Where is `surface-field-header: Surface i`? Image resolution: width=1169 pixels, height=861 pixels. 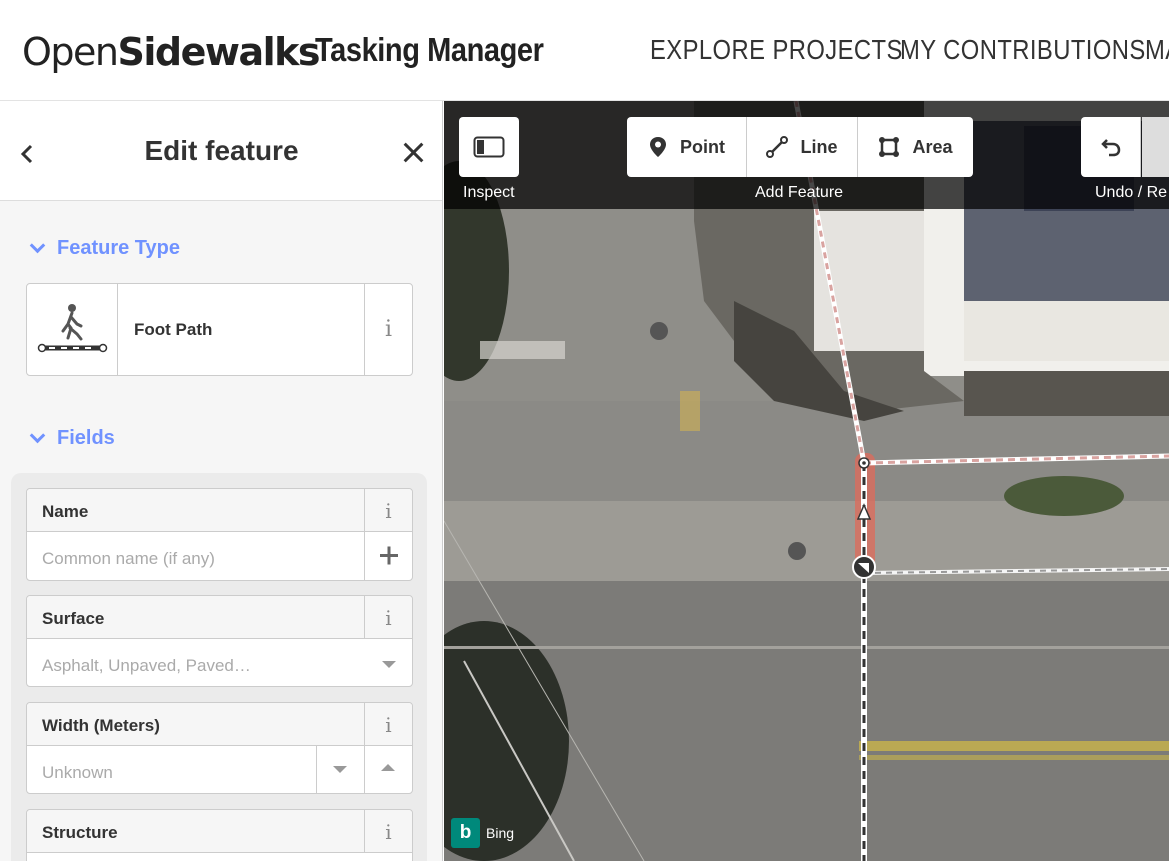
surface-field-header: Surface i is located at coordinates (219, 617).